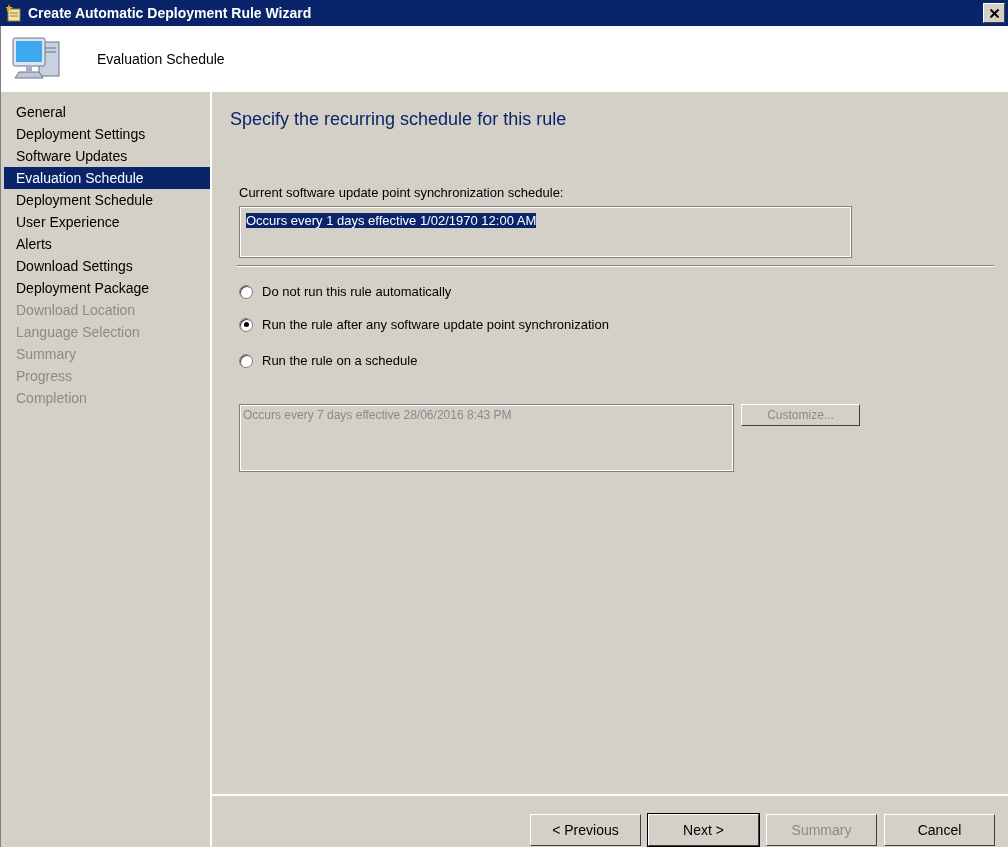 Image resolution: width=1008 pixels, height=847 pixels. I want to click on step-item: Deployment Settings, so click(107, 134).